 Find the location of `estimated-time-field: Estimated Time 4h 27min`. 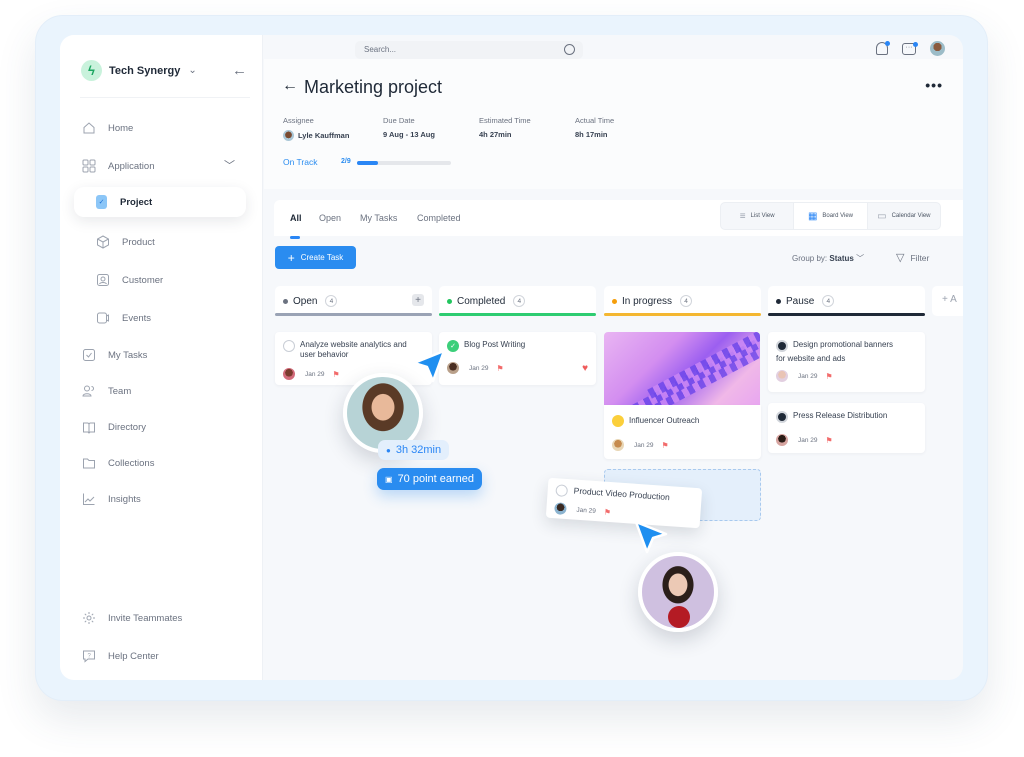

estimated-time-field: Estimated Time 4h 27min is located at coordinates (505, 127).